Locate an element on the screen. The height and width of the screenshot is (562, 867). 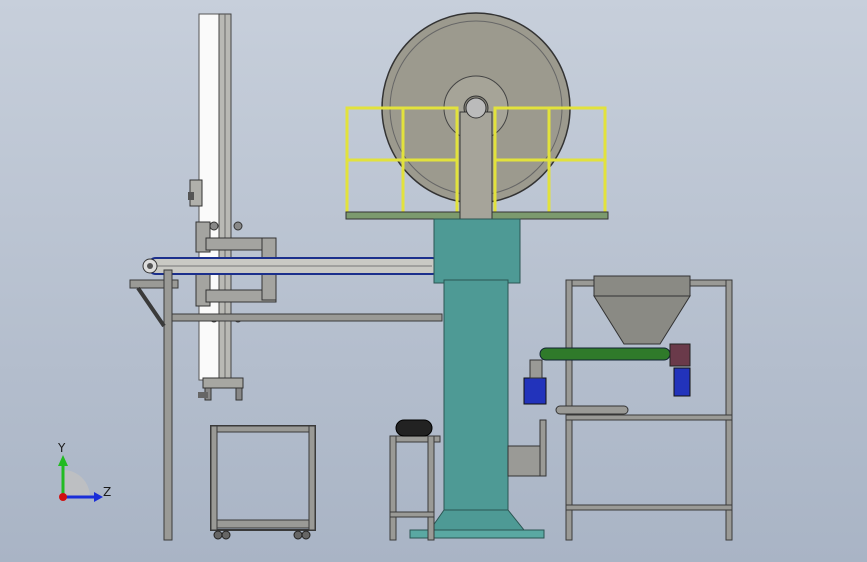
z-axis-arrow is located at coordinates (98, 497).